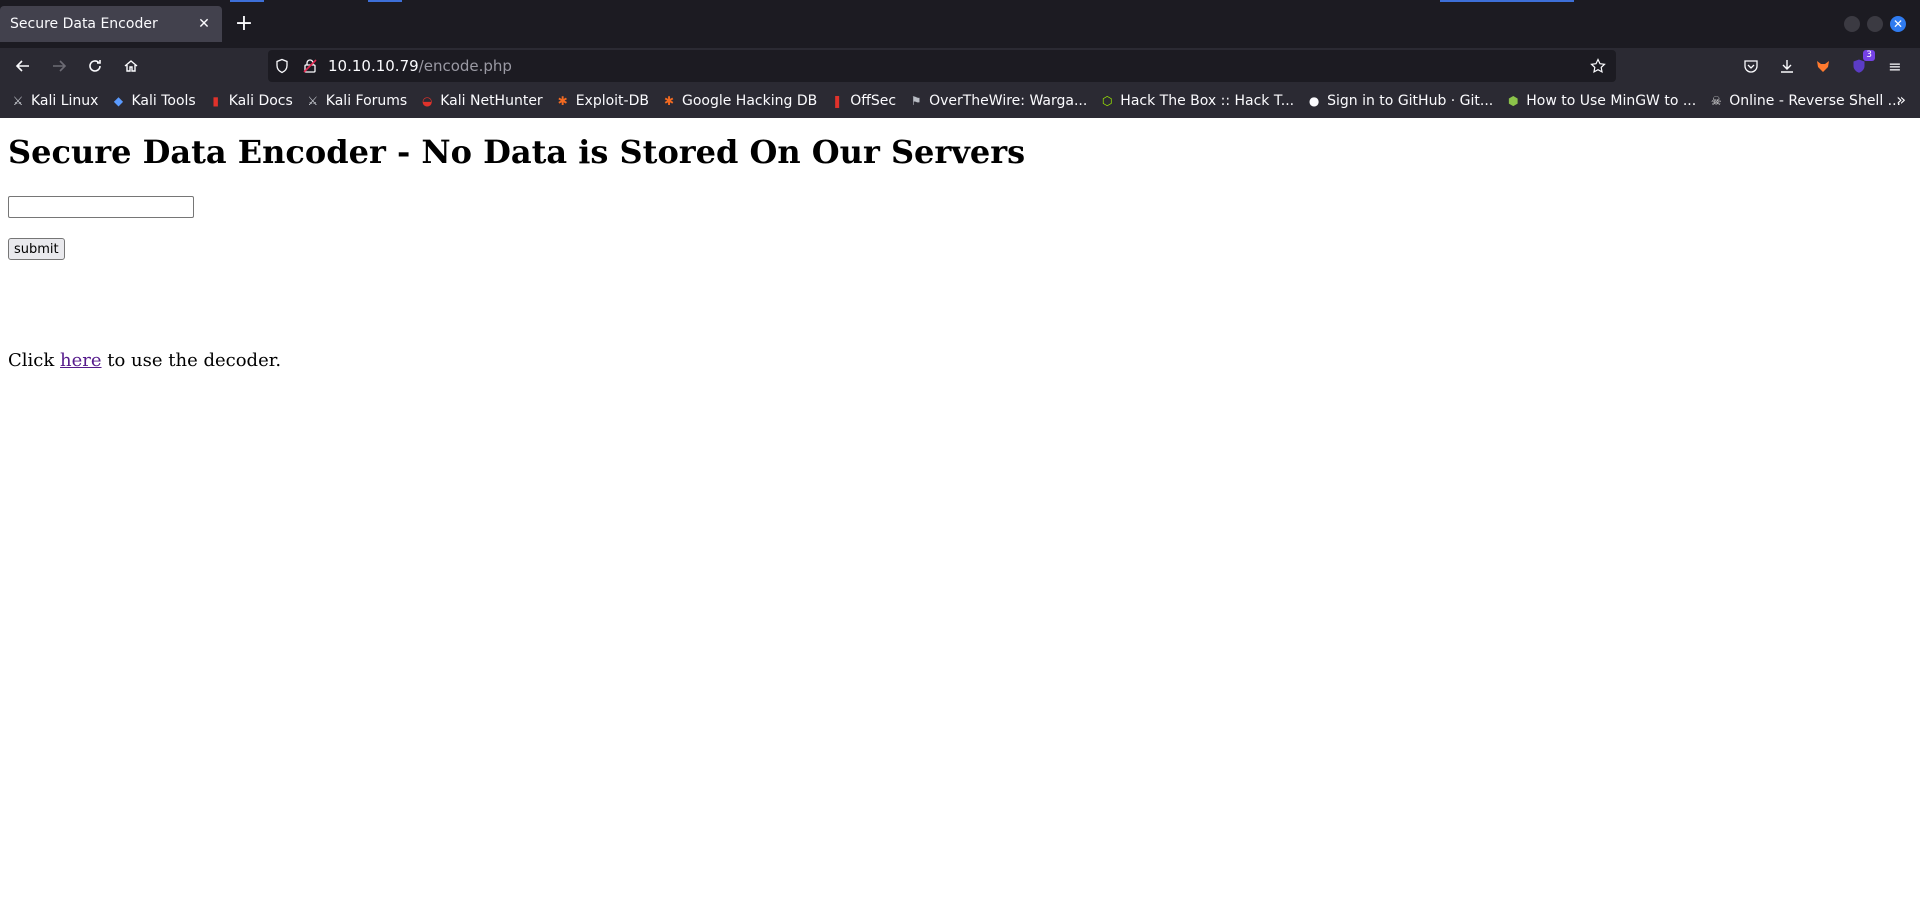  Describe the element at coordinates (260, 101) in the screenshot. I see `bookmark-label: Kali Docs` at that location.